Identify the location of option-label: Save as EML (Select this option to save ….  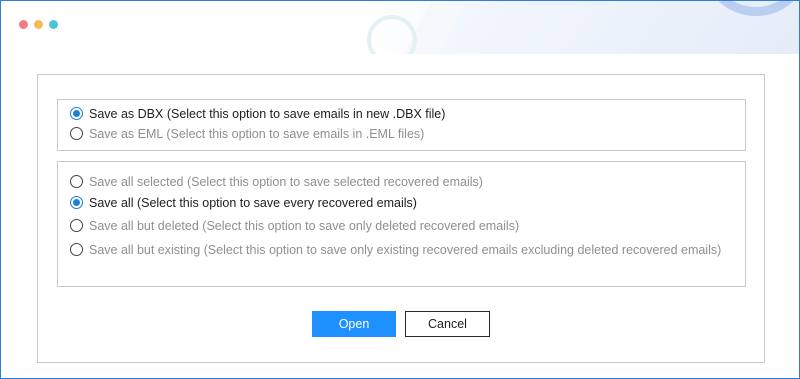
(257, 134).